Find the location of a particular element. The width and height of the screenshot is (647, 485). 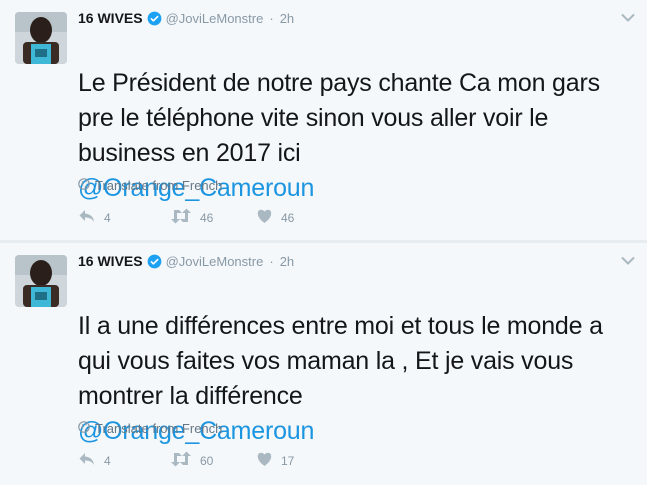

retweet-button: 60 is located at coordinates (213, 460).